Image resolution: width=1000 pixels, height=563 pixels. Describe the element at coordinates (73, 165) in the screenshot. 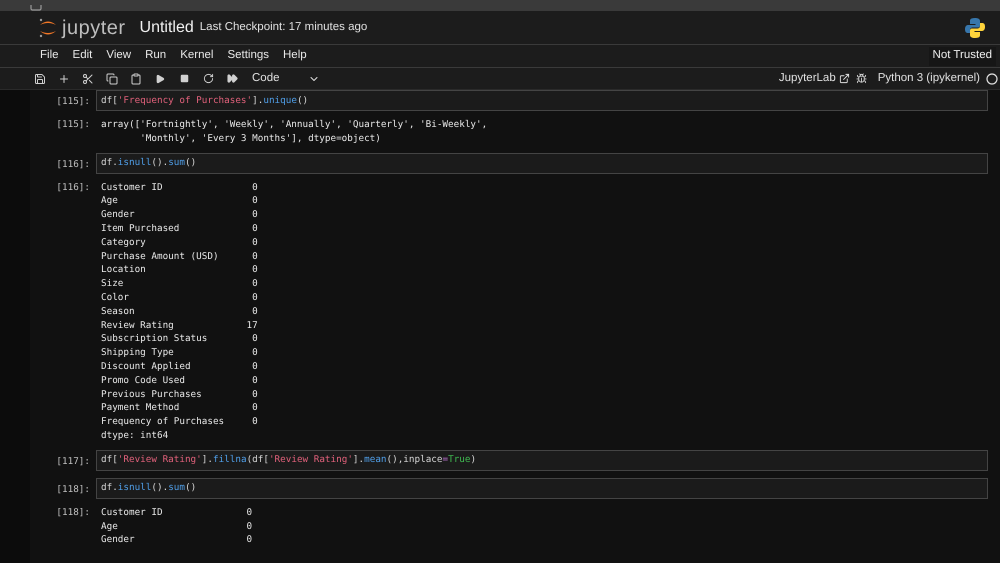

I see `cell-prompt: [116]:` at that location.